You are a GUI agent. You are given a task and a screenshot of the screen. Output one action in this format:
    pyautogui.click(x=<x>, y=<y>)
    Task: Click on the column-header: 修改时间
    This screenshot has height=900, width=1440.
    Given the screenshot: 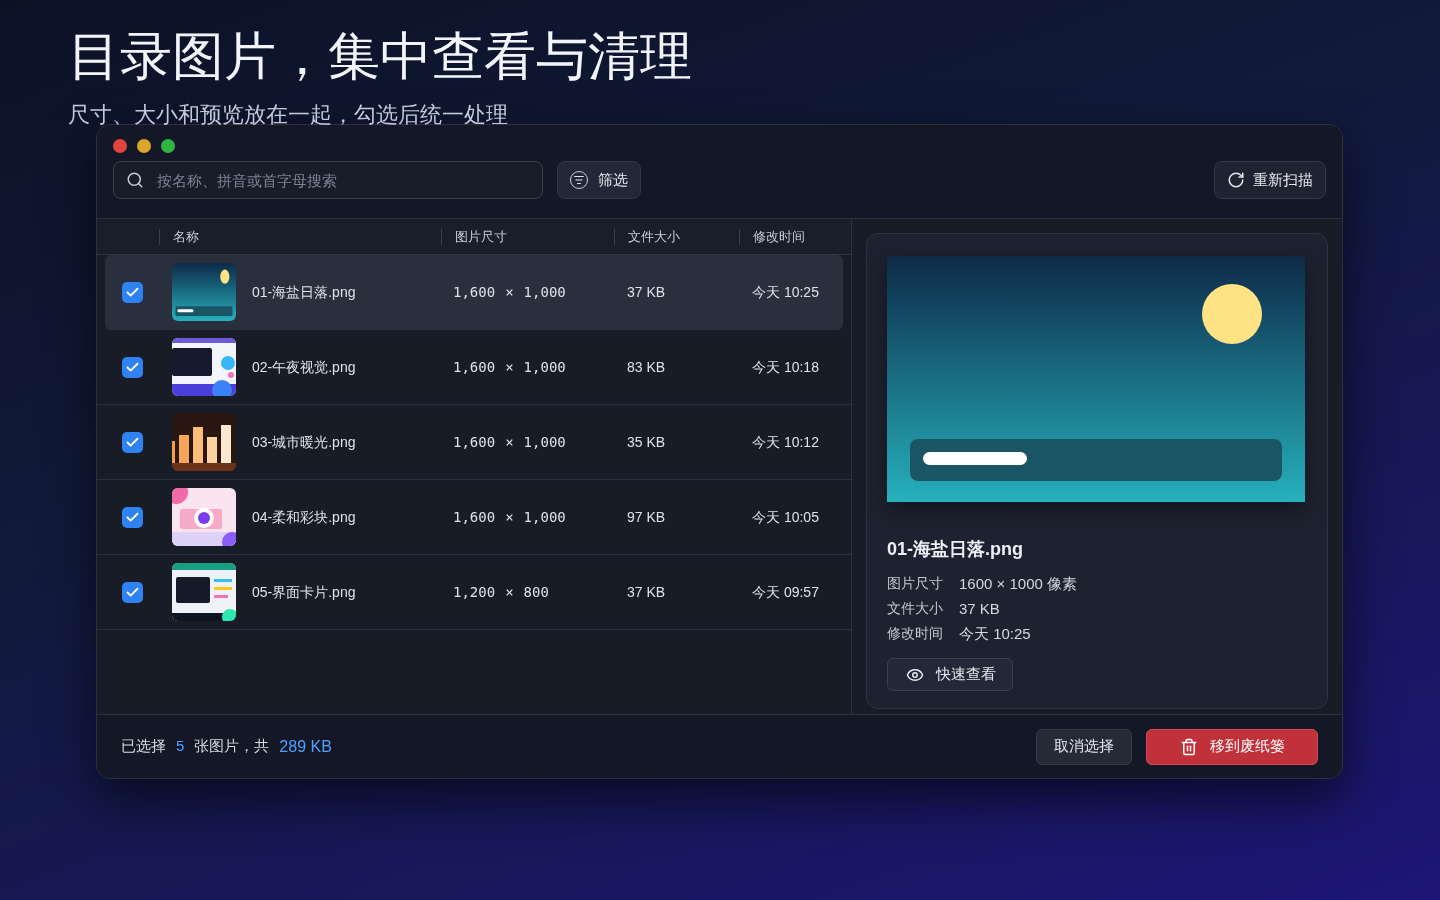 What is the action you would take?
    pyautogui.click(x=795, y=236)
    